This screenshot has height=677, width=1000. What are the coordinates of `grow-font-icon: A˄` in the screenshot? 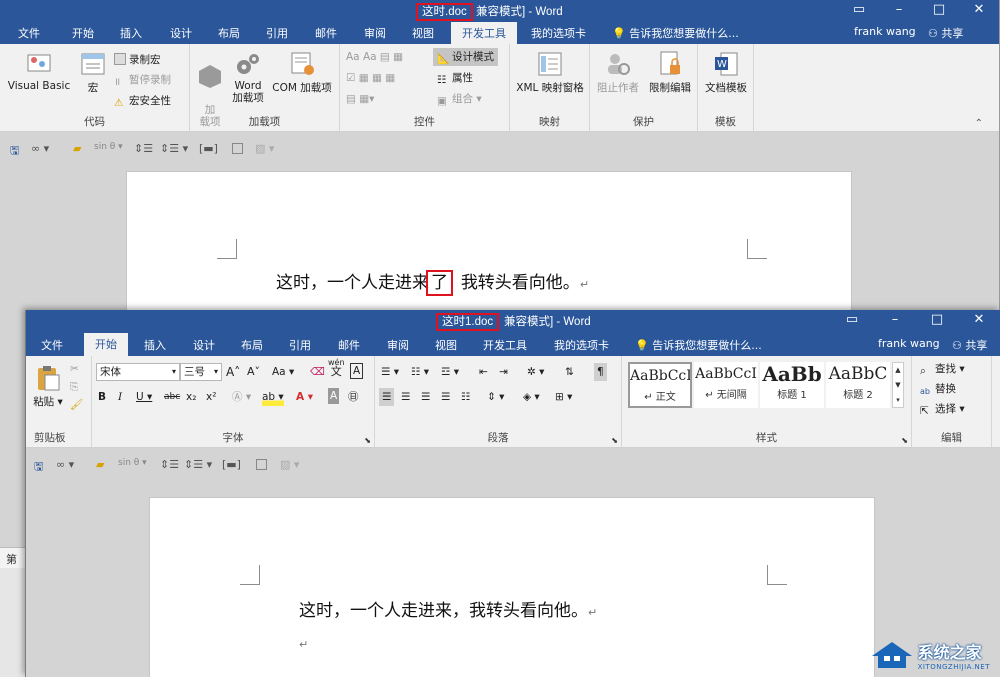 It's located at (233, 372).